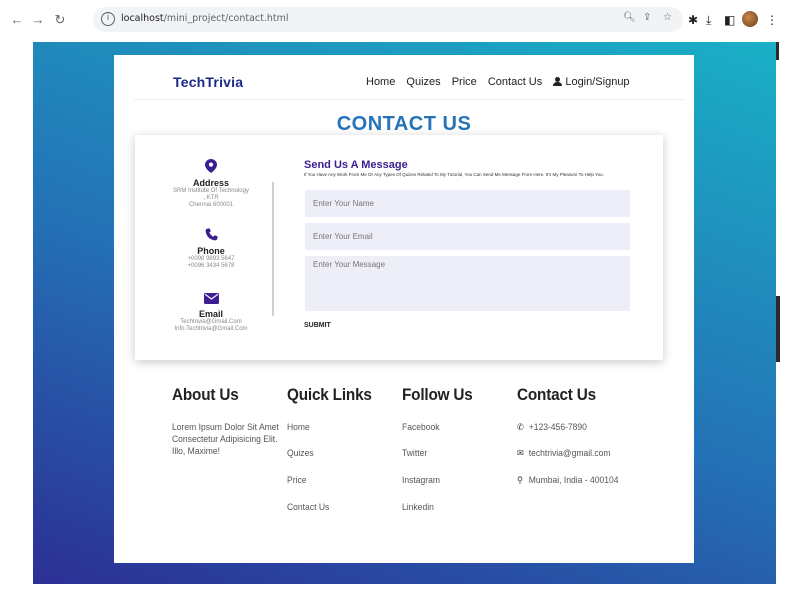  Describe the element at coordinates (211, 198) in the screenshot. I see `address-line: , KTR` at that location.